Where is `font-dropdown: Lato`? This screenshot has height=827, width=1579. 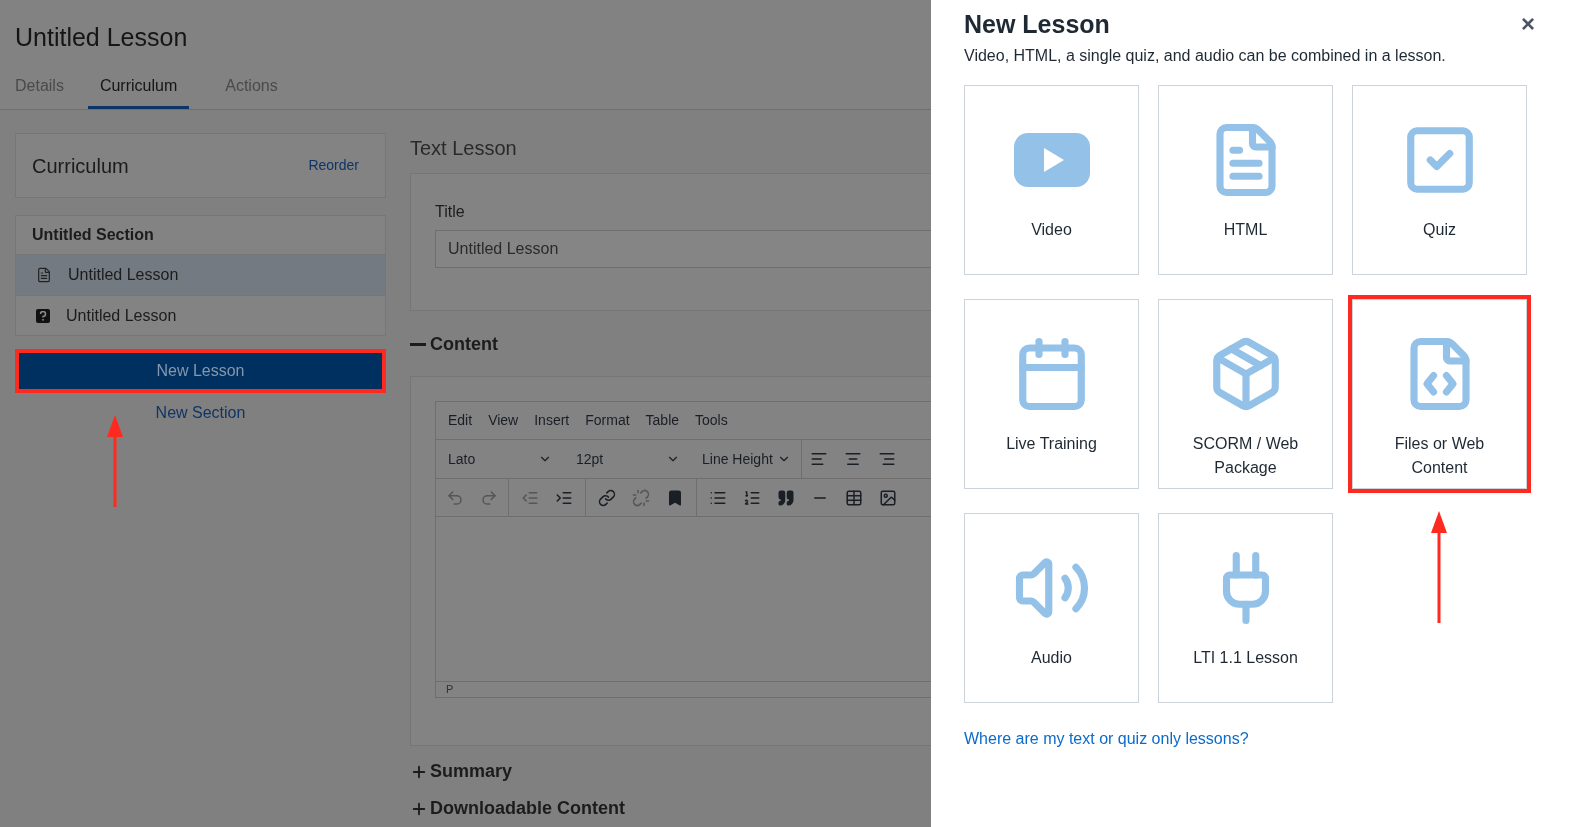
font-dropdown: Lato is located at coordinates (500, 459).